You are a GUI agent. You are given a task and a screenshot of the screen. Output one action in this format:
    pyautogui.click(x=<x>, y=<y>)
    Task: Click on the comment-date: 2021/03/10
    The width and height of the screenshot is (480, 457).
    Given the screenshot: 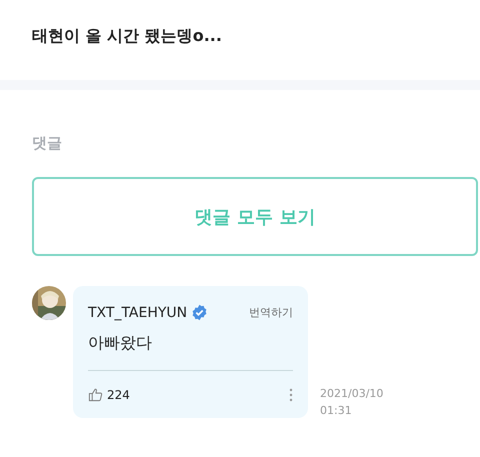 What is the action you would take?
    pyautogui.click(x=352, y=394)
    